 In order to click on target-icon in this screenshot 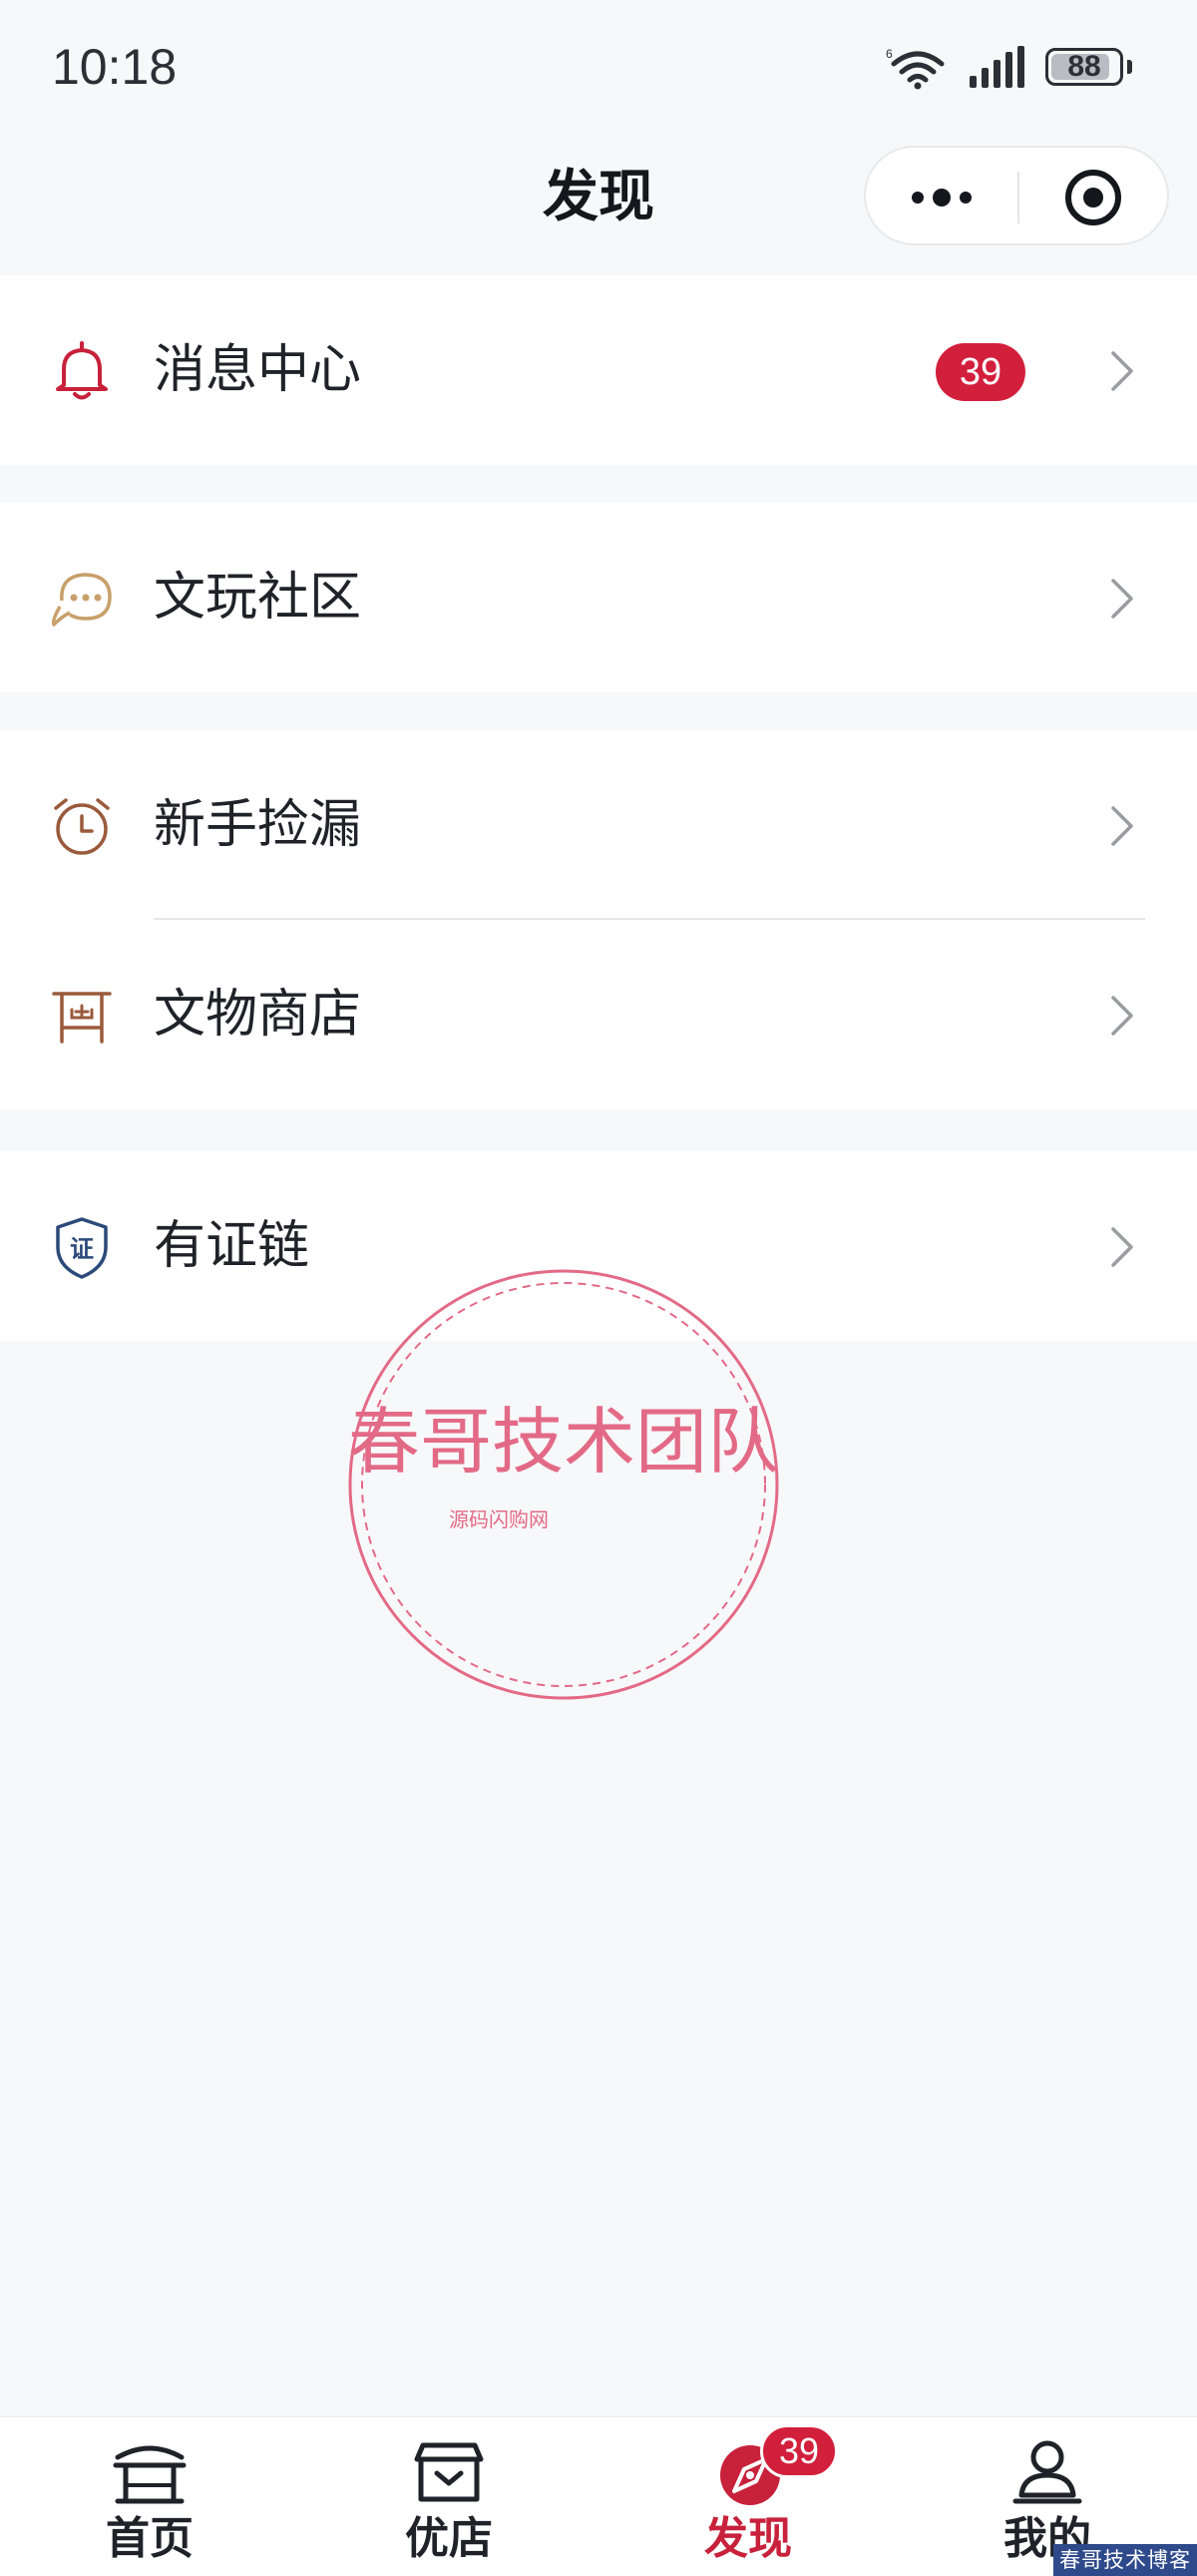, I will do `click(1093, 197)`.